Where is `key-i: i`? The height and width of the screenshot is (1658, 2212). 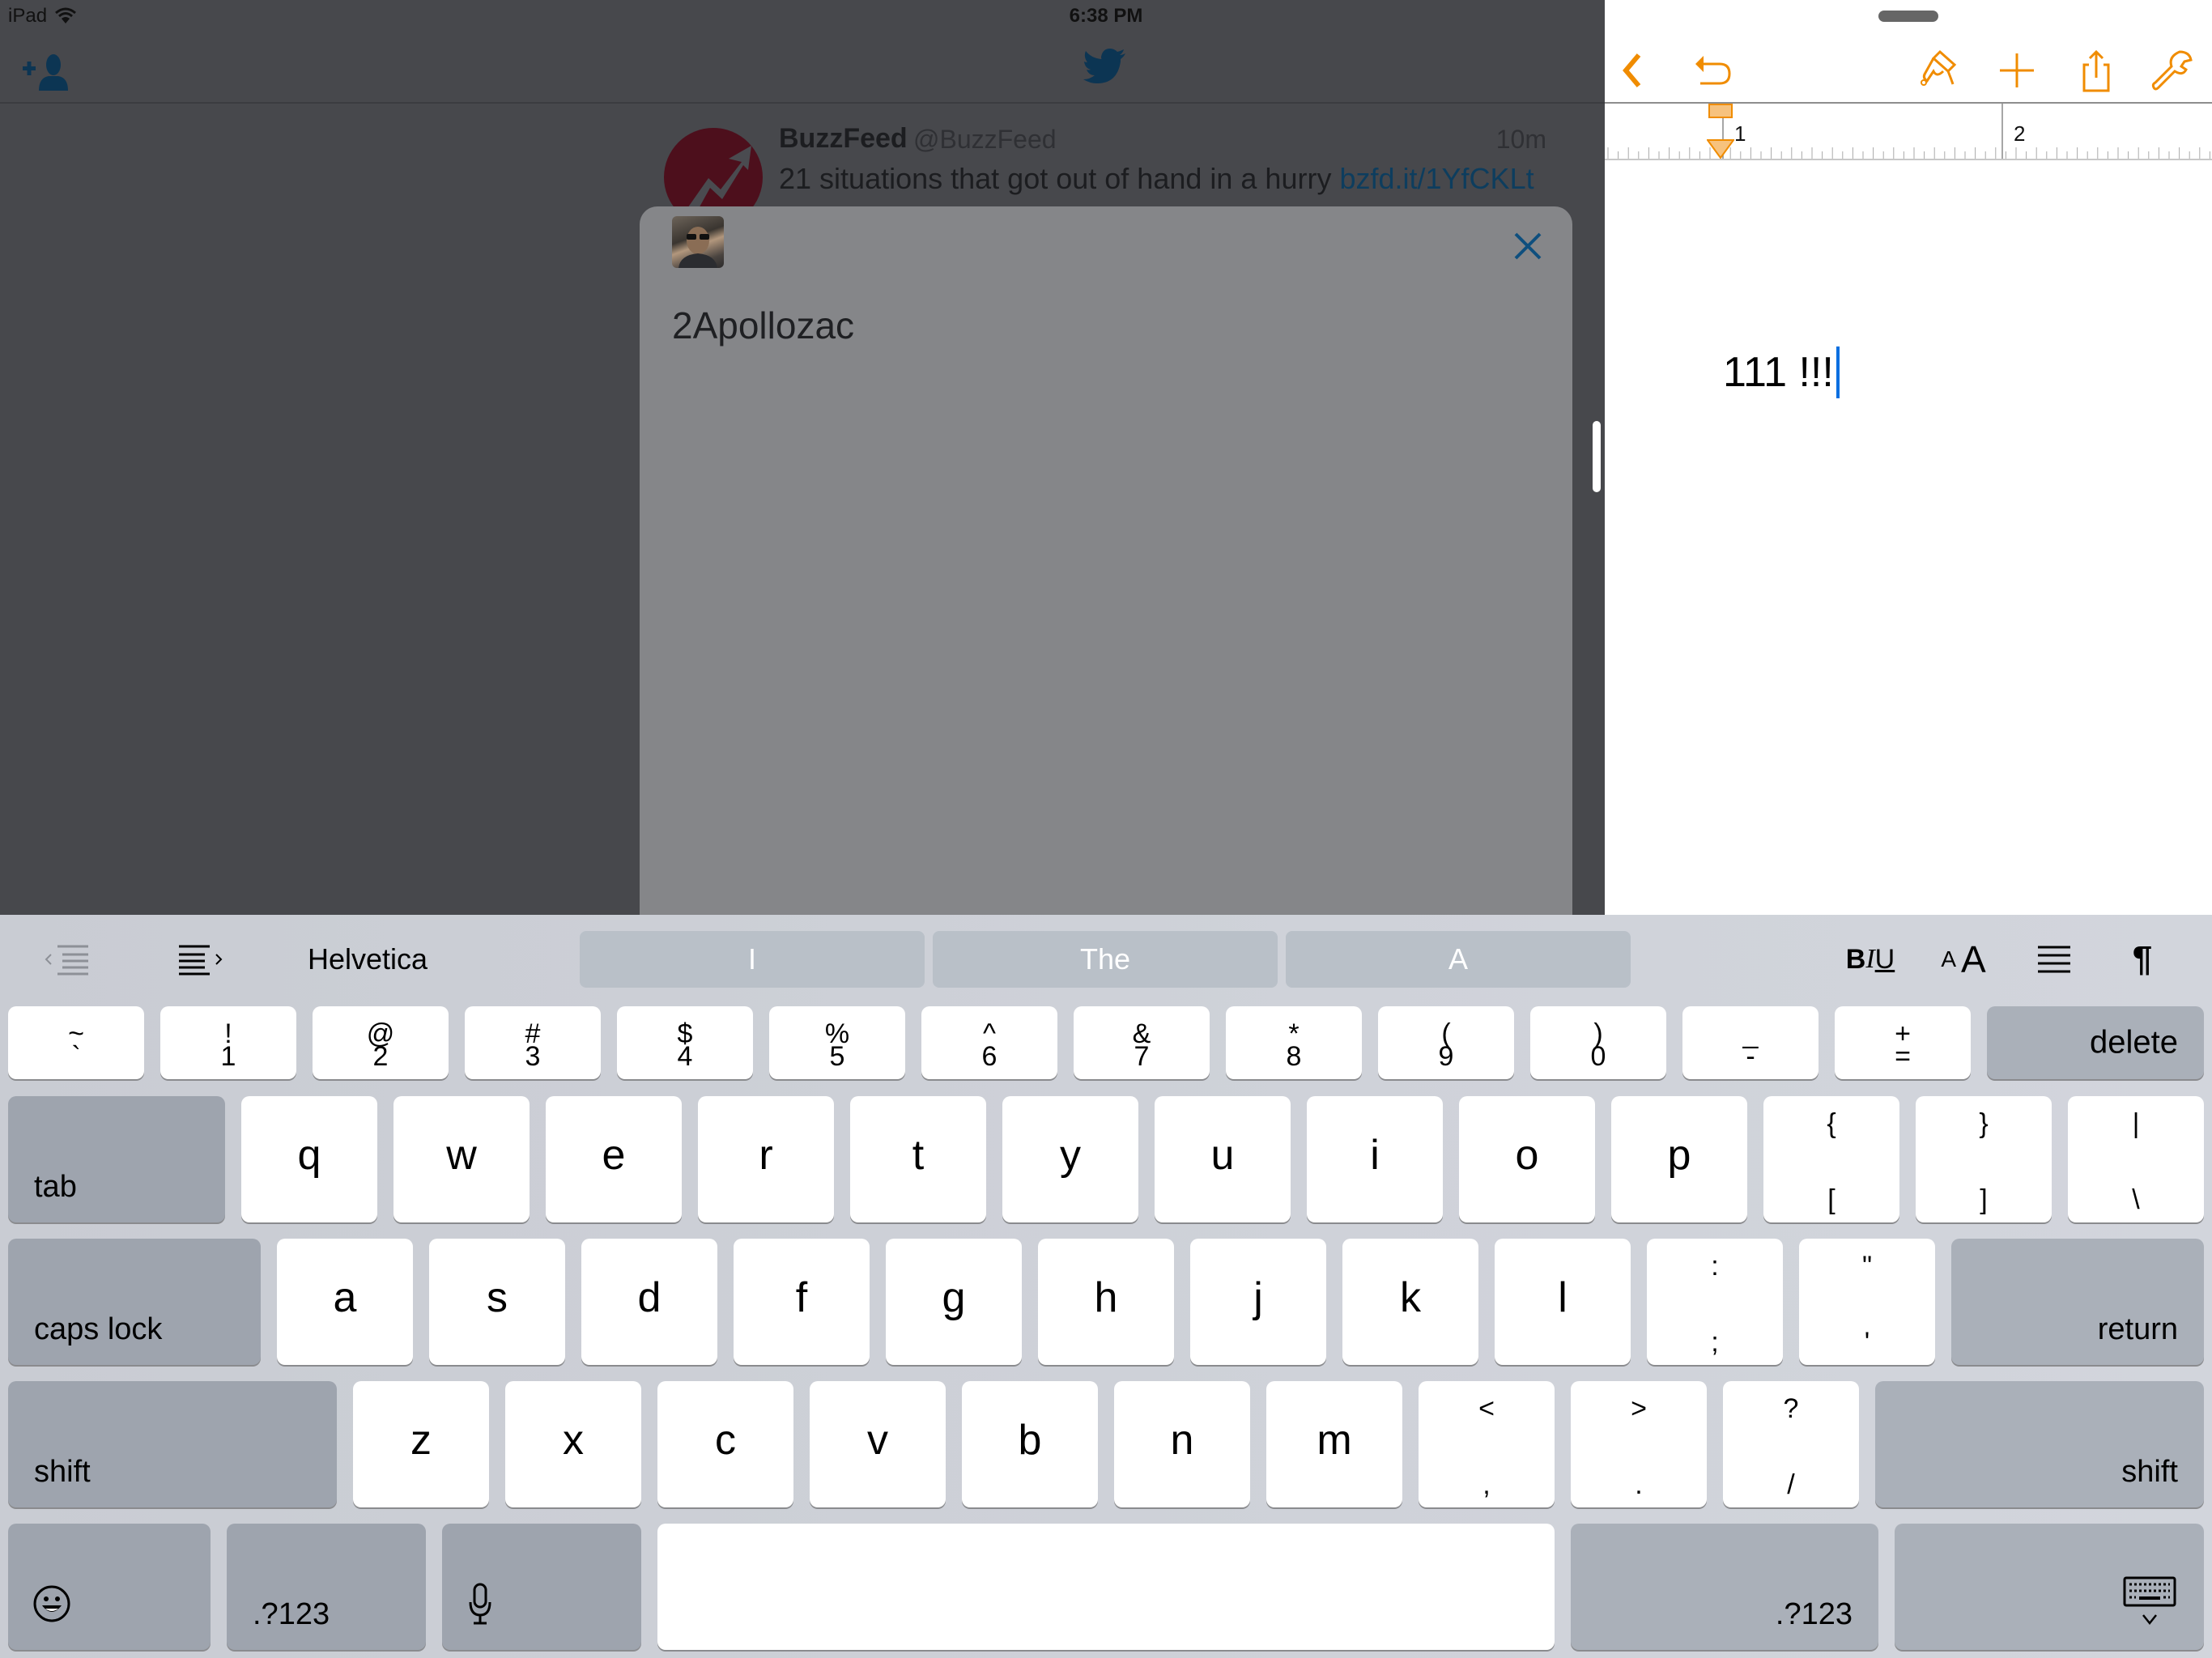
key-i: i is located at coordinates (1375, 1159).